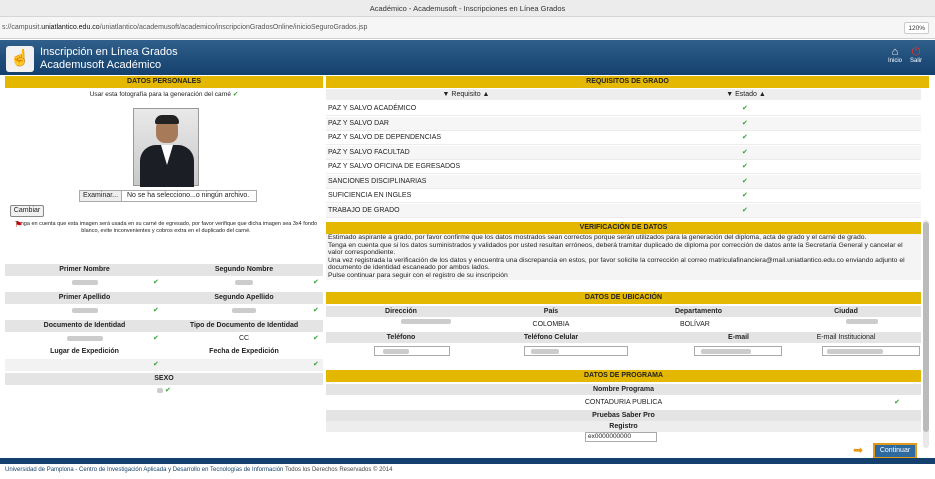 The image size is (935, 479). What do you see at coordinates (164, 339) in the screenshot?
I see `documento-row: ✔ CC ✔` at bounding box center [164, 339].